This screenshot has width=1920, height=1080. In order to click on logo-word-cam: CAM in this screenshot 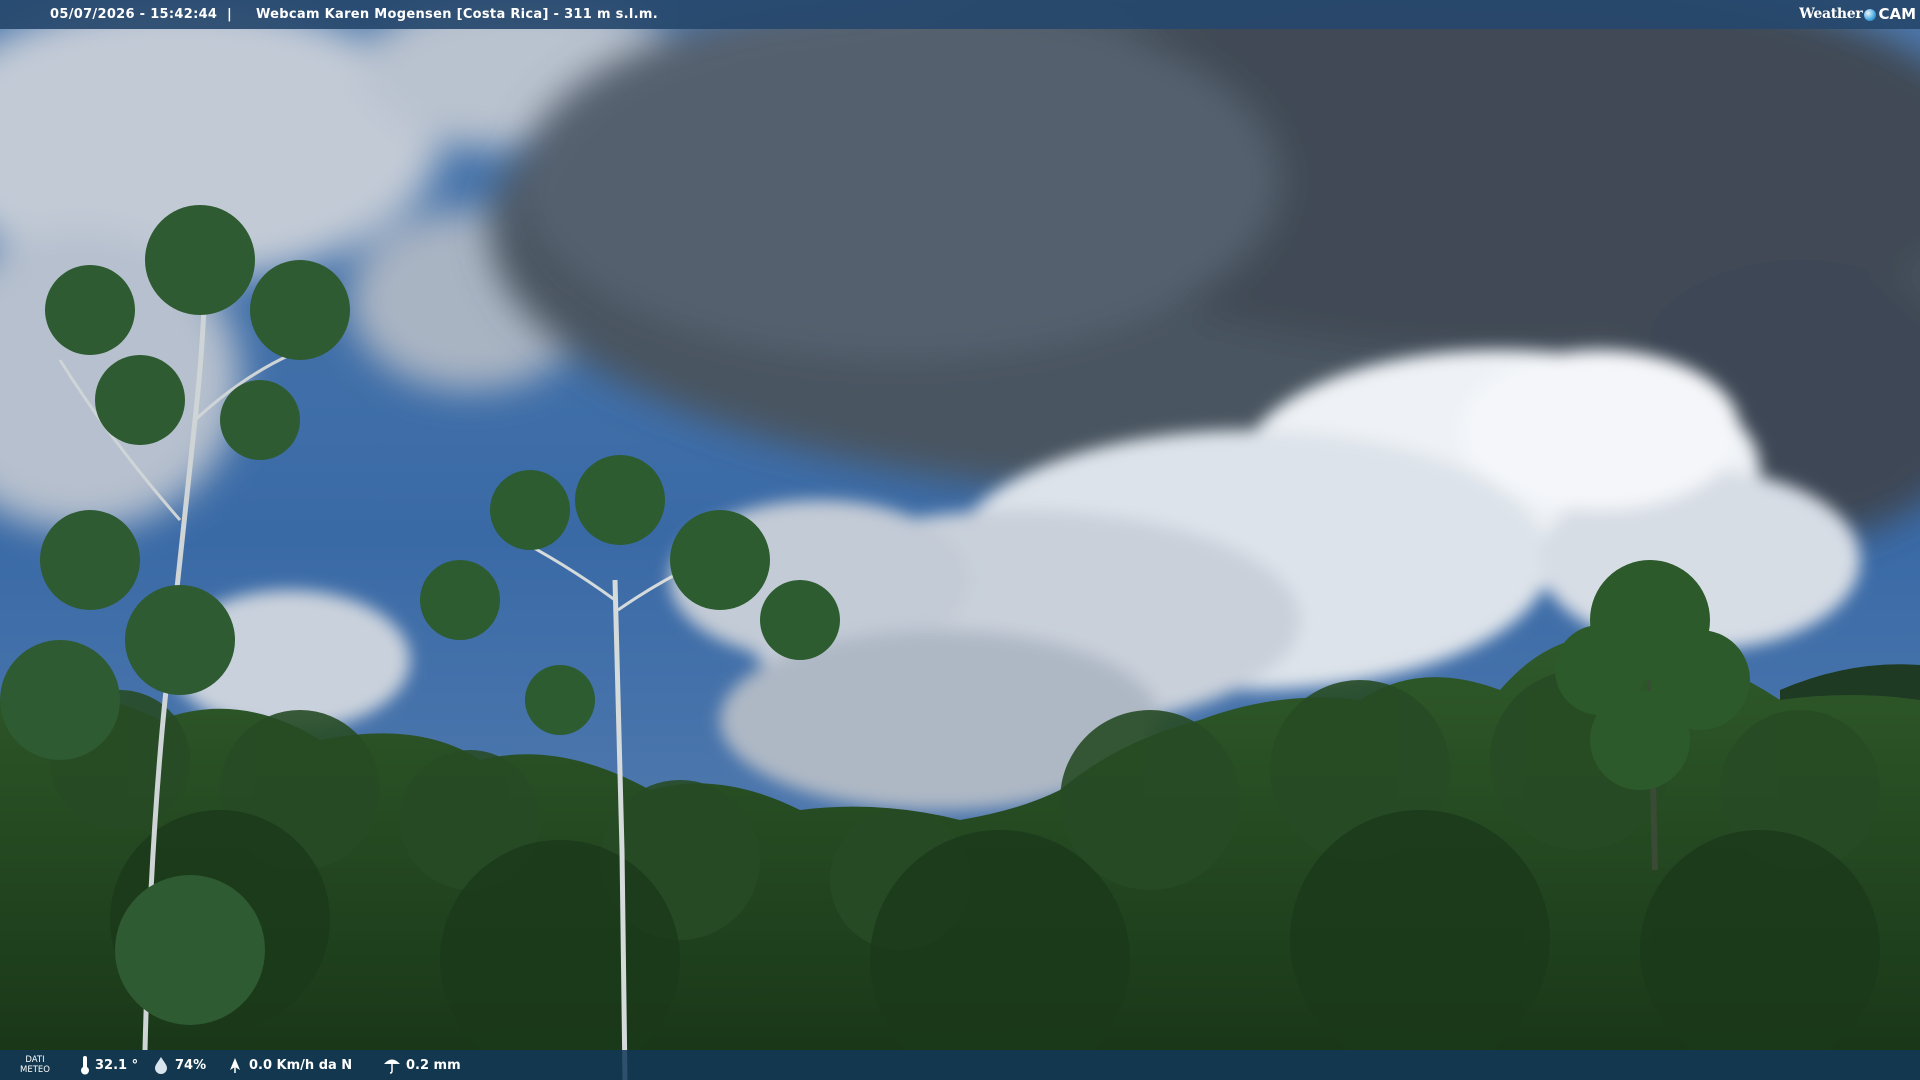, I will do `click(1897, 14)`.